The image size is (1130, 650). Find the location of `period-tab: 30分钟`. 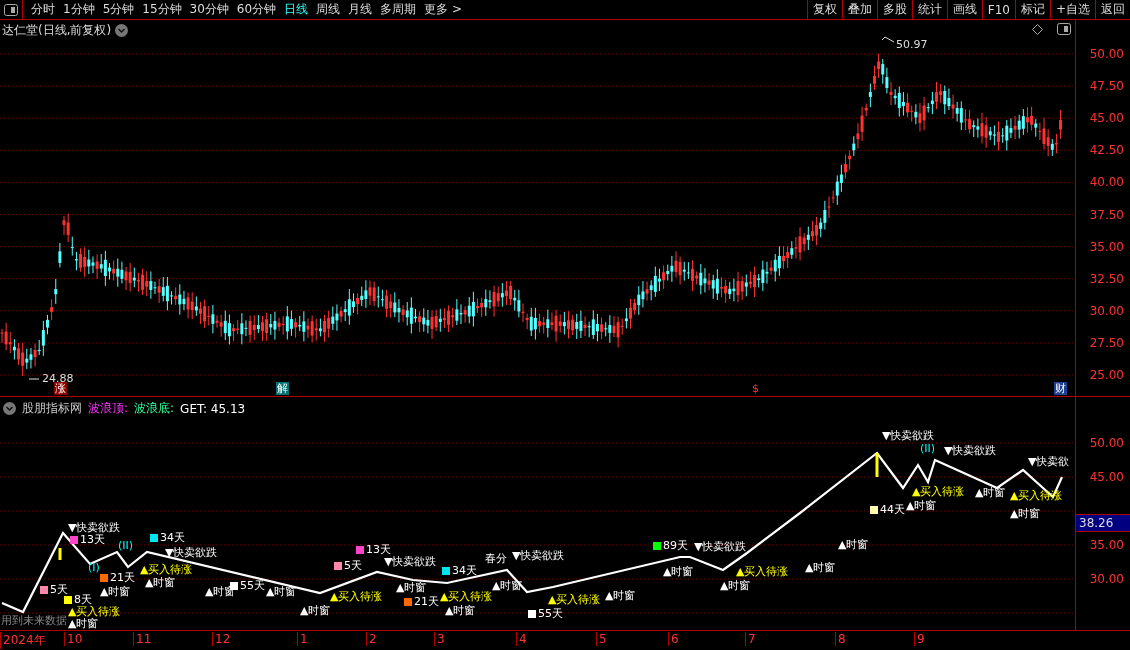

period-tab: 30分钟 is located at coordinates (209, 9).